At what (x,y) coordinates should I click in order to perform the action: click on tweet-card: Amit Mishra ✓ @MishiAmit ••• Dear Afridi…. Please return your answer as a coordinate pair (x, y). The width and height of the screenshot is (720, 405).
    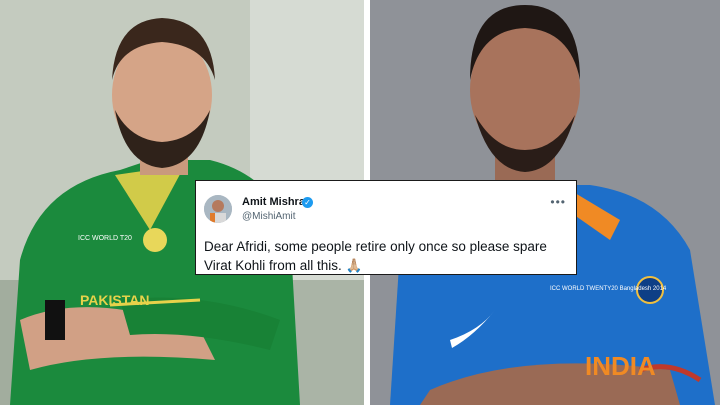
    Looking at the image, I should click on (386, 227).